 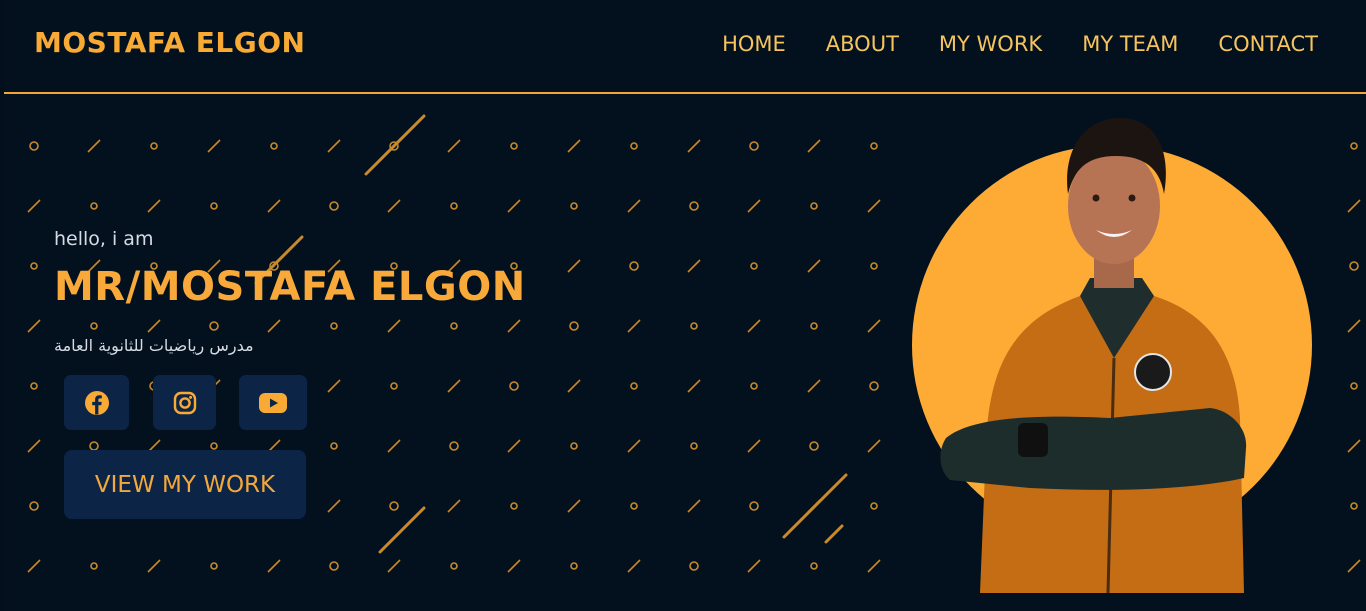 I want to click on instagram-button, so click(x=184, y=402).